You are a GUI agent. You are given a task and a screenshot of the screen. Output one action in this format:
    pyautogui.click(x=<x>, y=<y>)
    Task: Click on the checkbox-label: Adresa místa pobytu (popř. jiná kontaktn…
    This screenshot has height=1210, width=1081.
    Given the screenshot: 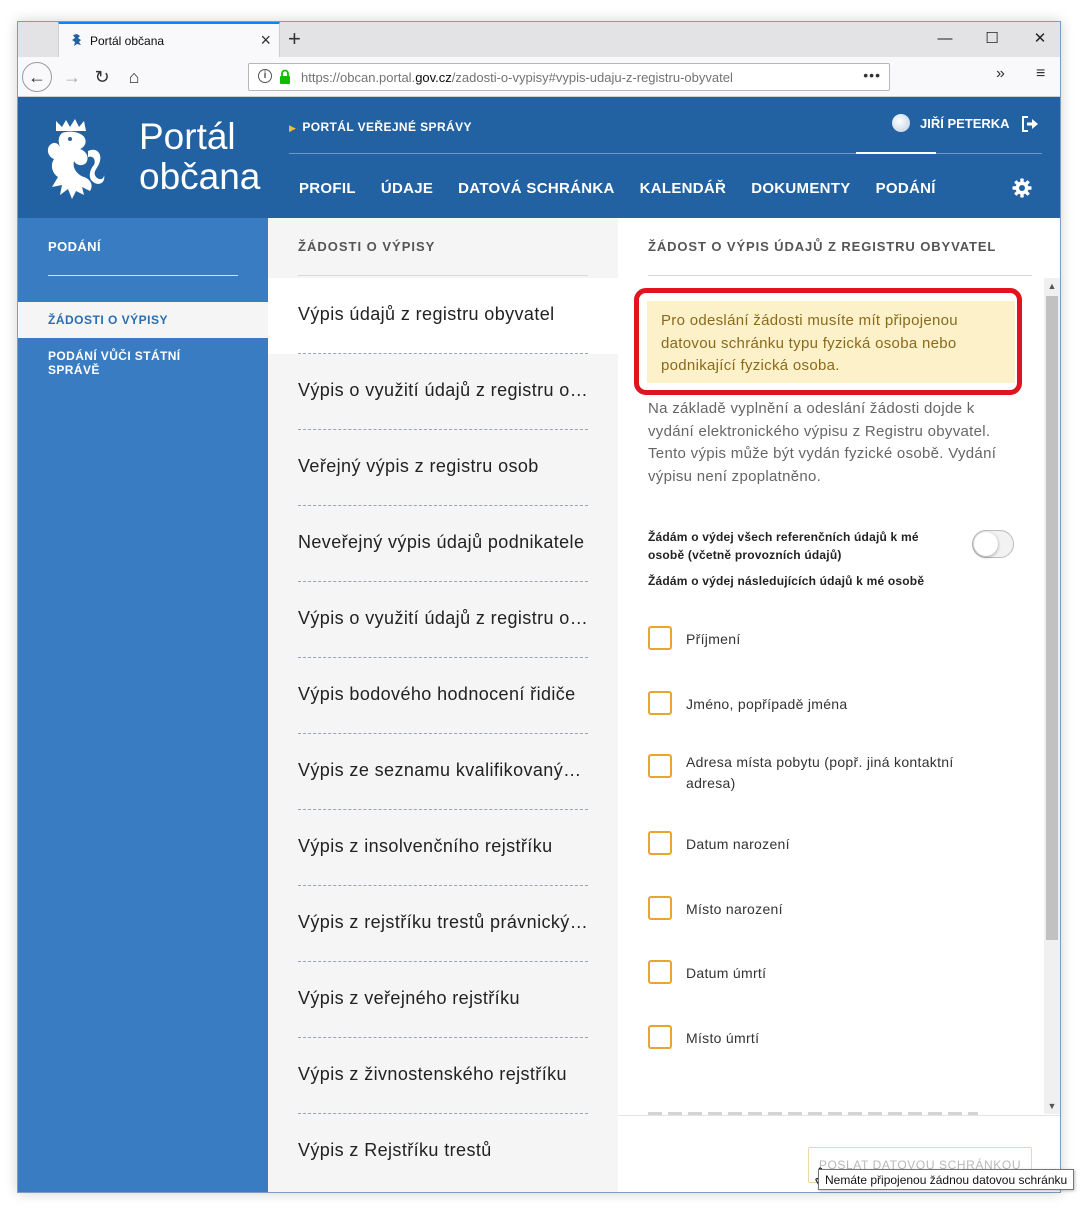 What is the action you would take?
    pyautogui.click(x=820, y=772)
    